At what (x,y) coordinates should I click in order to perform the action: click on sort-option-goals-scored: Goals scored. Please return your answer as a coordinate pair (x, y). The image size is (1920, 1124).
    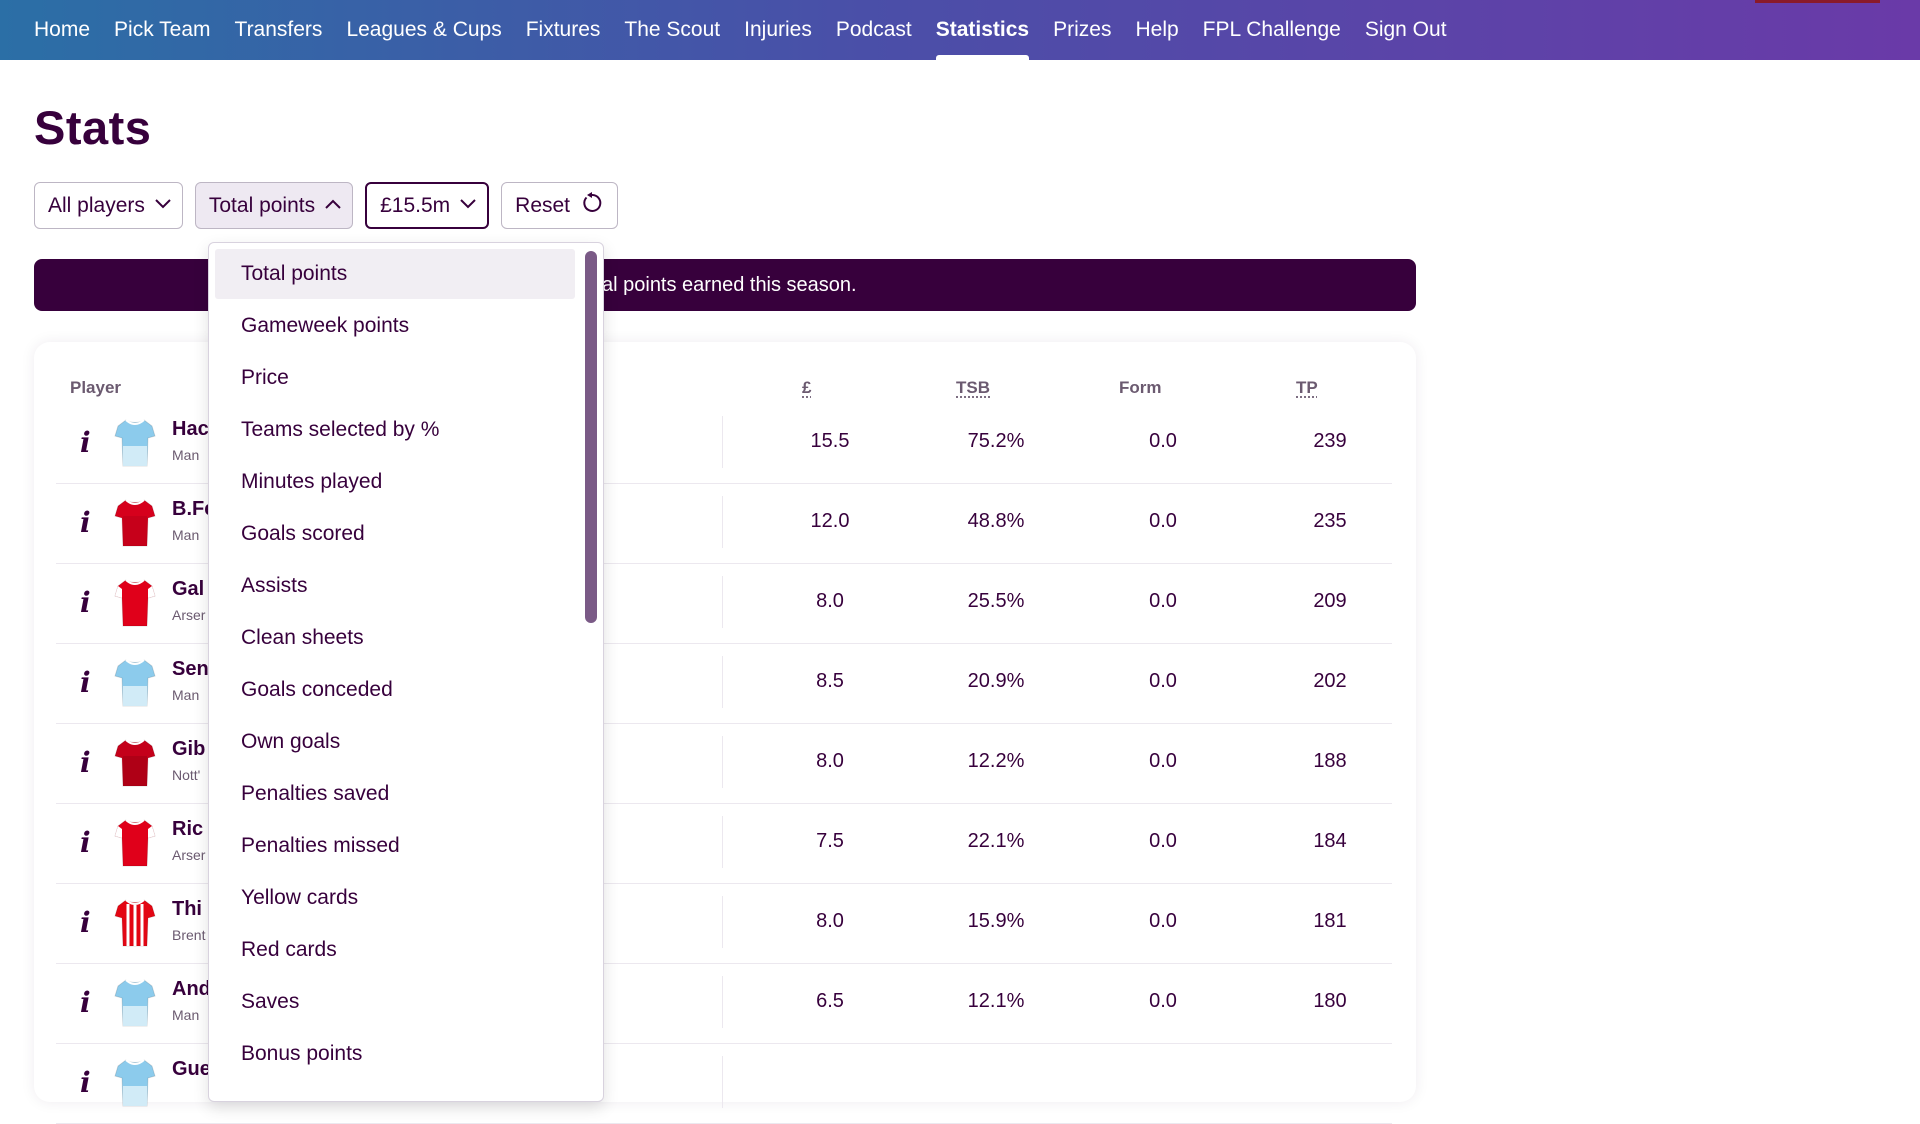
    Looking at the image, I should click on (395, 534).